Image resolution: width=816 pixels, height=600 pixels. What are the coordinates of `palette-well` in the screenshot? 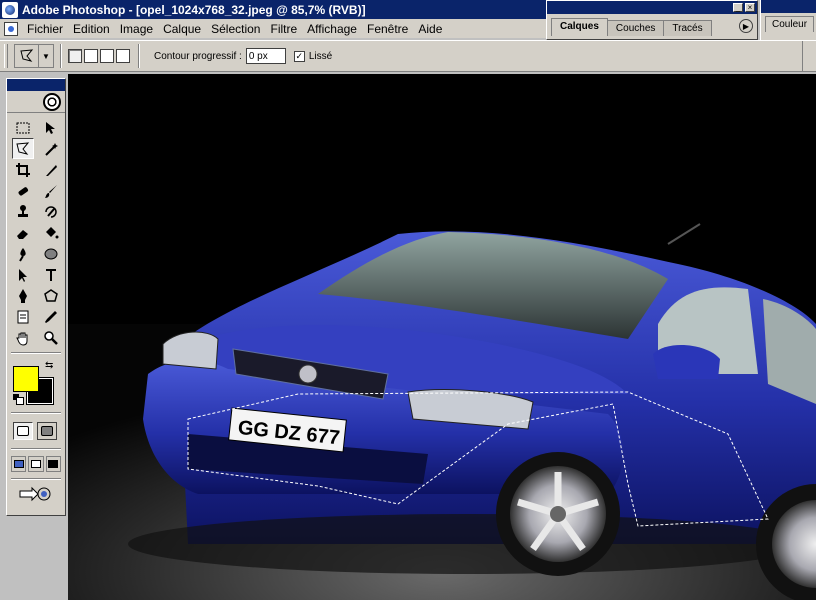 It's located at (809, 56).